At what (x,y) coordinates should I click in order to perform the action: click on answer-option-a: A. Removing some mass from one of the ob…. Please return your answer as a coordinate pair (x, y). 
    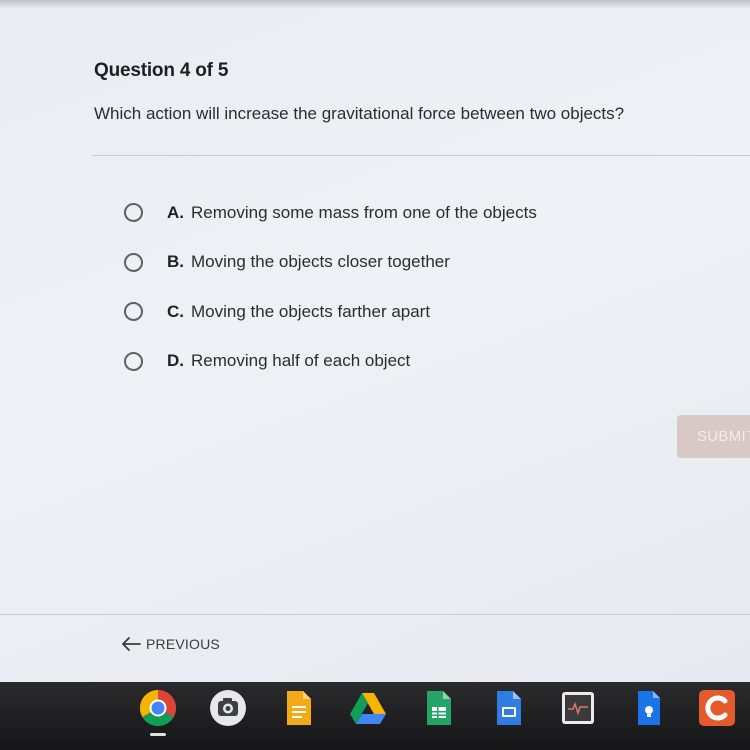
    Looking at the image, I should click on (330, 213).